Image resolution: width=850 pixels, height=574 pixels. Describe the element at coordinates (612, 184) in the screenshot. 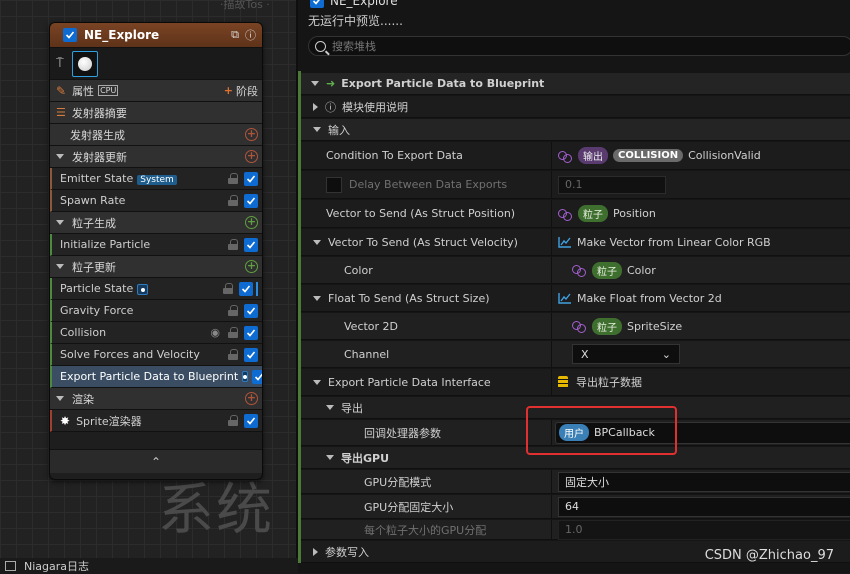

I see `delay-input: 0.1` at that location.